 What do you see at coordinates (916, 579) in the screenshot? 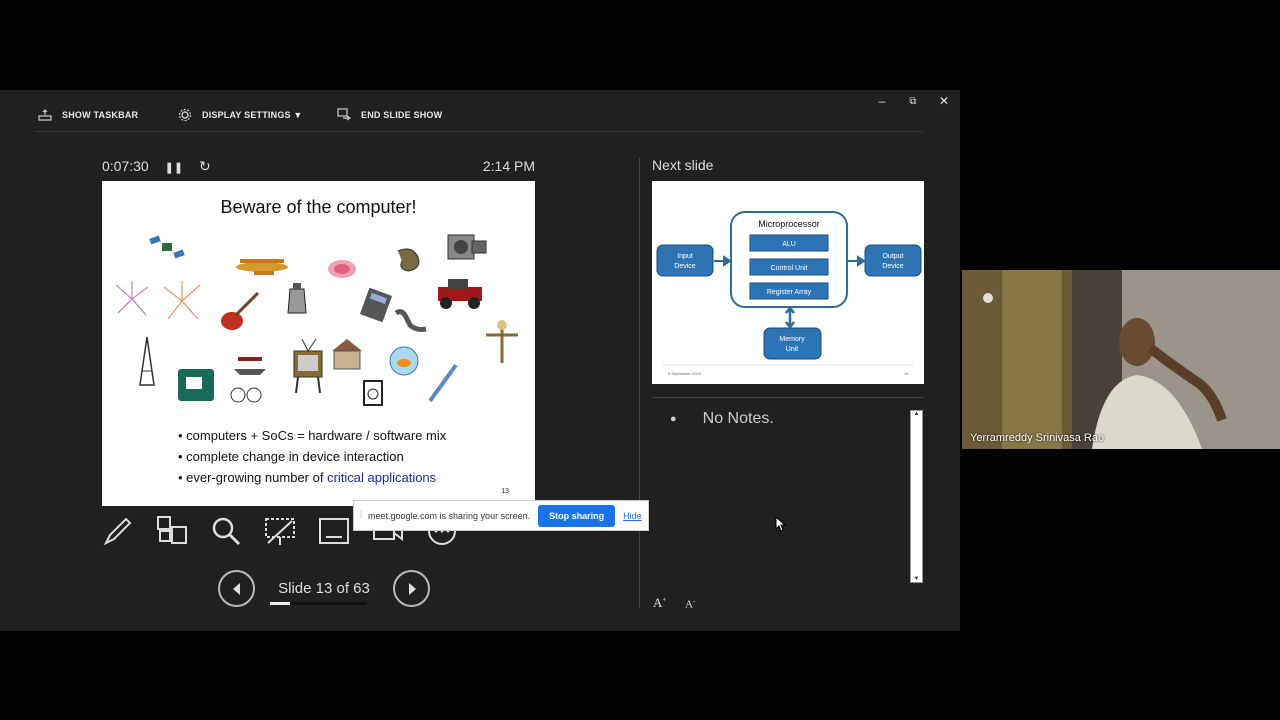
I see `scroll-down-arrow: ▼` at bounding box center [916, 579].